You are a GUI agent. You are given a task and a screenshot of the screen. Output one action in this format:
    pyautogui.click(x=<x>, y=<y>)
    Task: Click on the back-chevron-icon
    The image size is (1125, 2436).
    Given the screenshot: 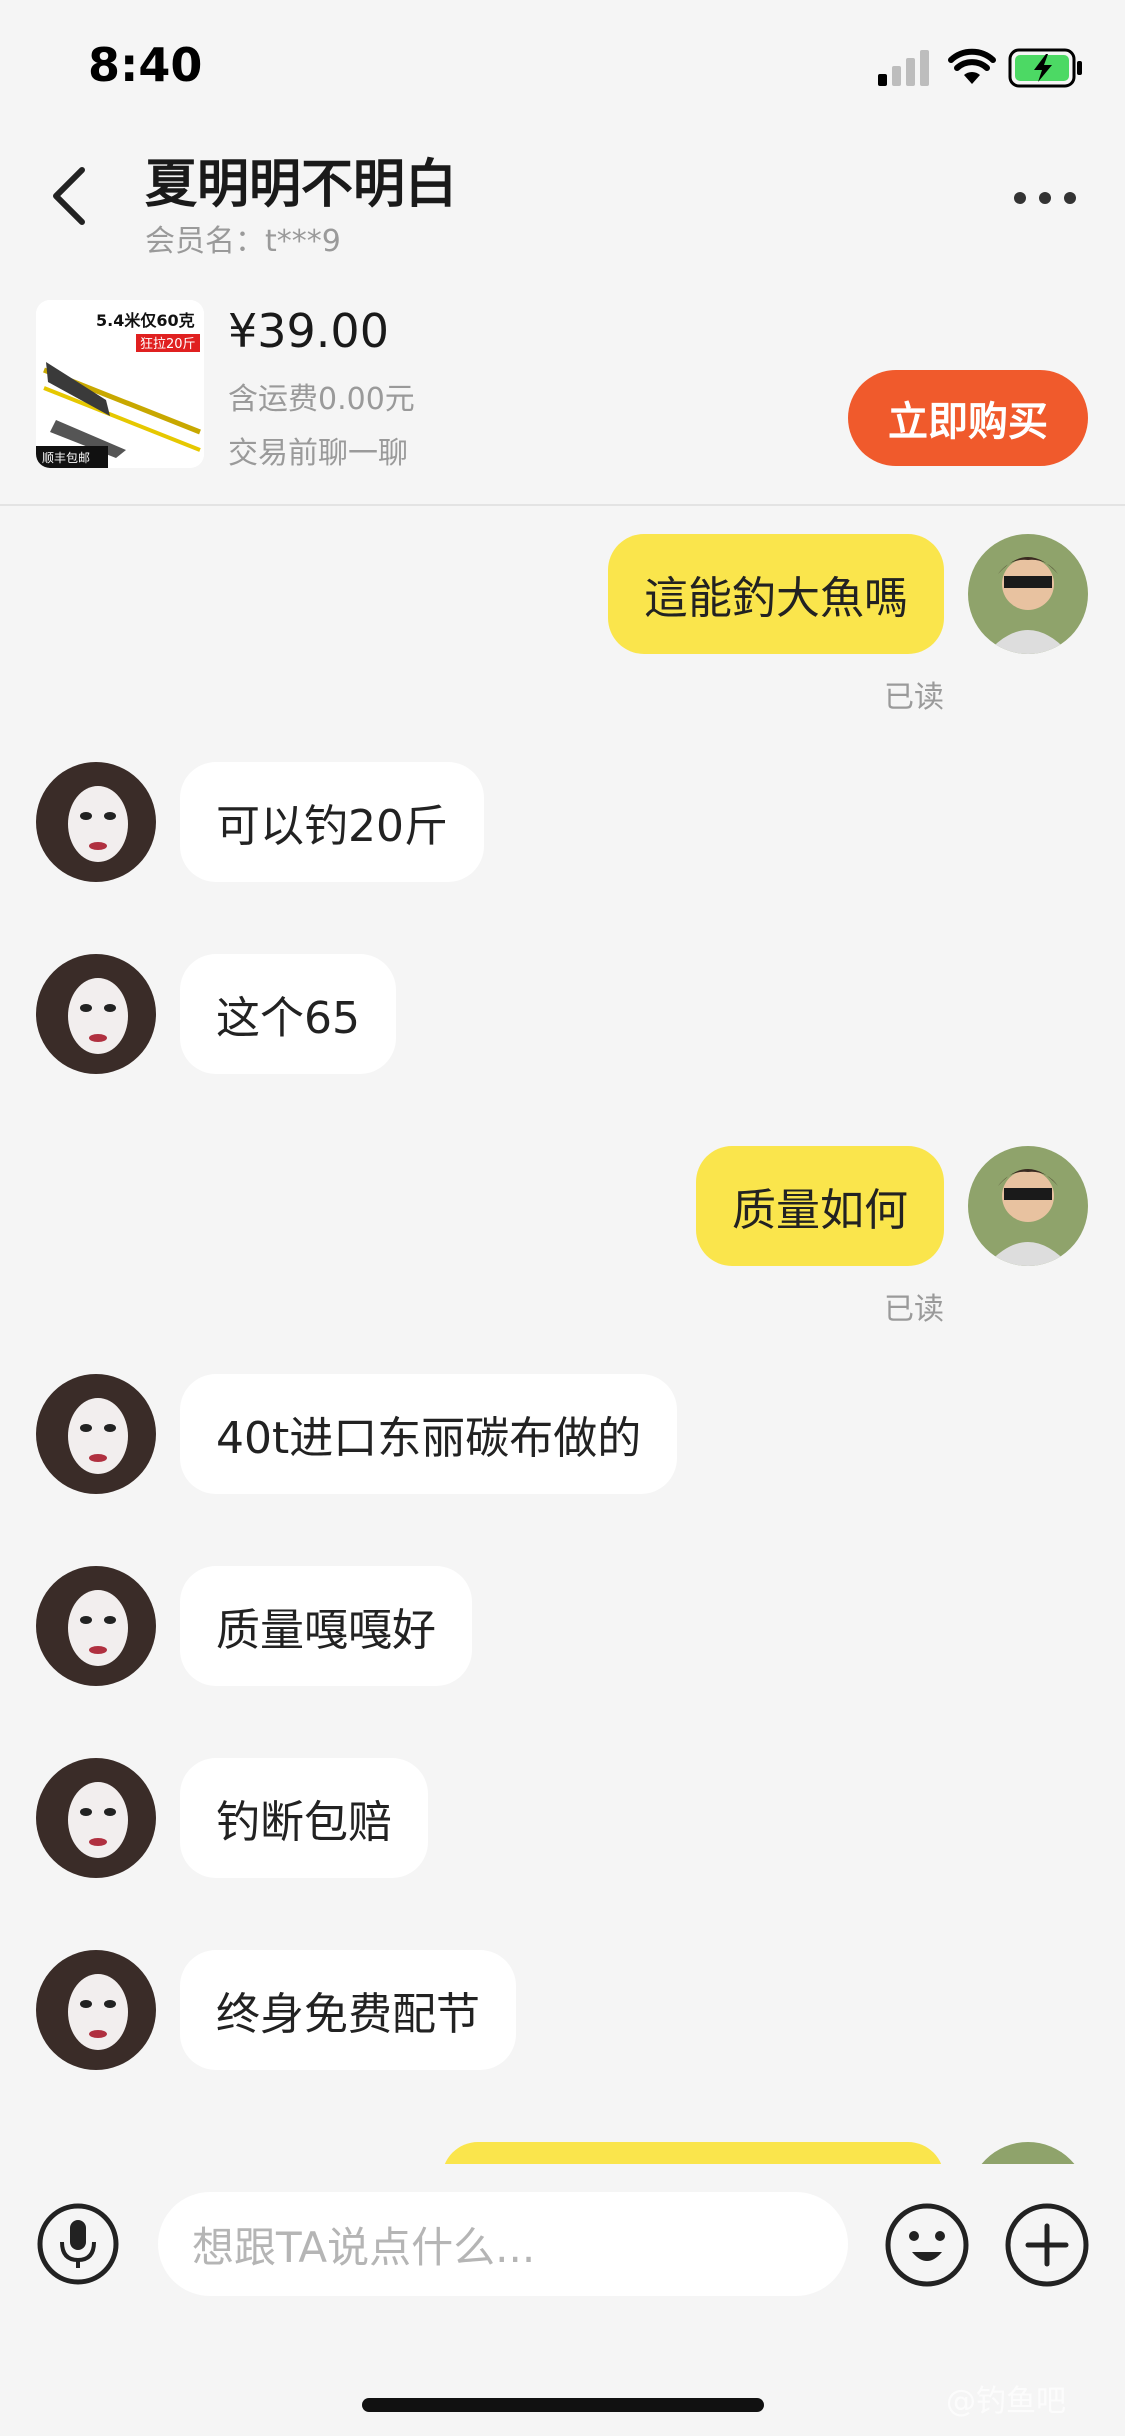 What is the action you would take?
    pyautogui.click(x=72, y=196)
    